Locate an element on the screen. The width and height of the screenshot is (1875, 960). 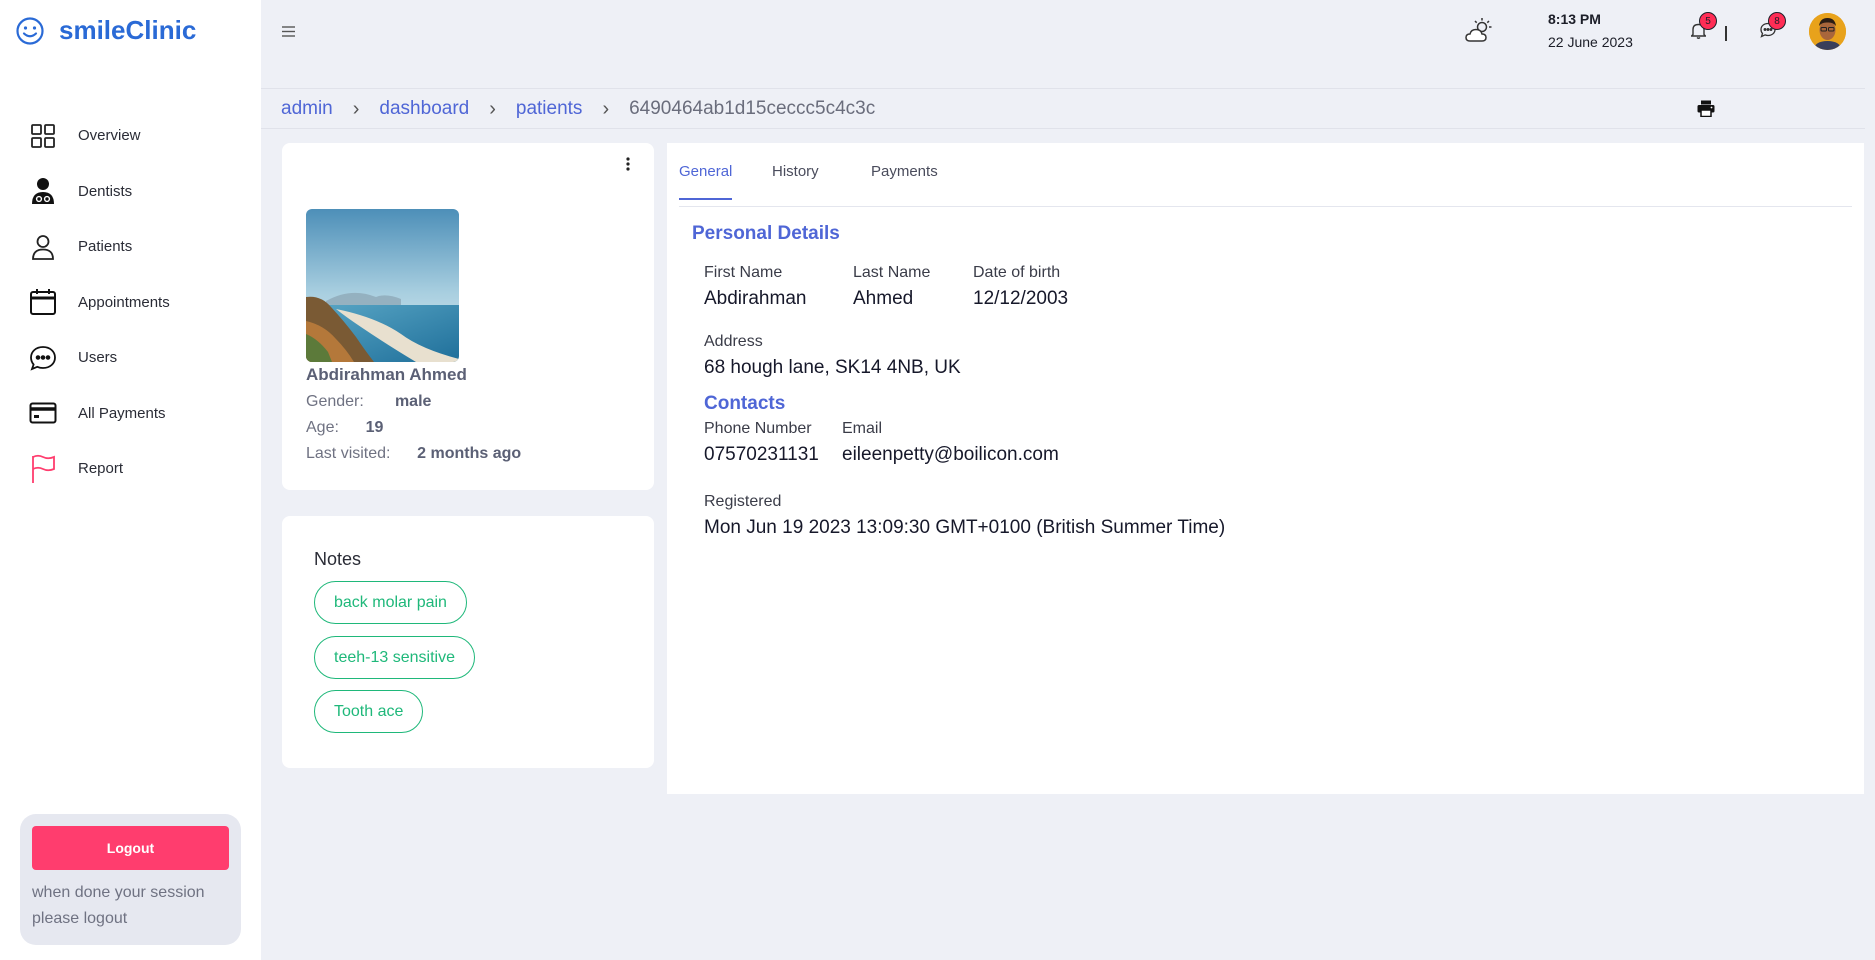
breadcrumb-patients: patients is located at coordinates (549, 109).